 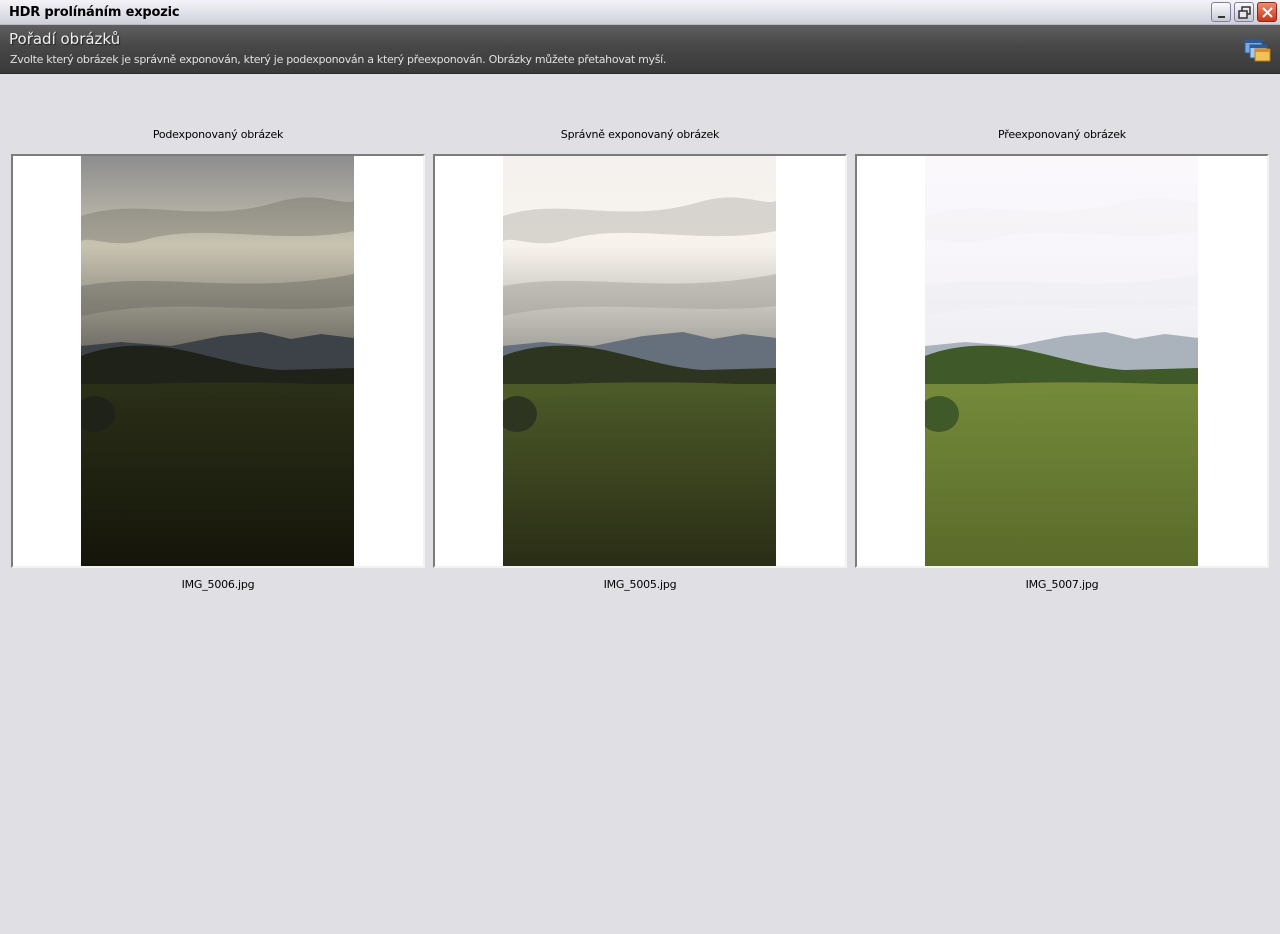 I want to click on restore-button, so click(x=1244, y=12).